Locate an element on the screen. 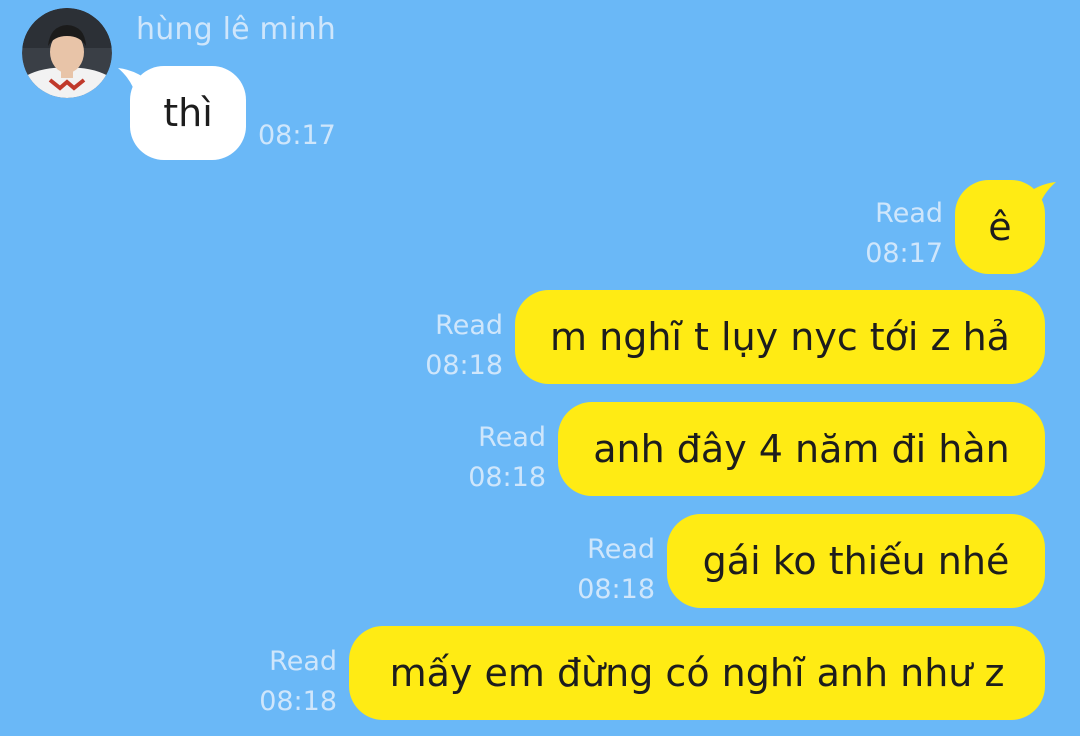  incoming-message-text: thì is located at coordinates (188, 113).